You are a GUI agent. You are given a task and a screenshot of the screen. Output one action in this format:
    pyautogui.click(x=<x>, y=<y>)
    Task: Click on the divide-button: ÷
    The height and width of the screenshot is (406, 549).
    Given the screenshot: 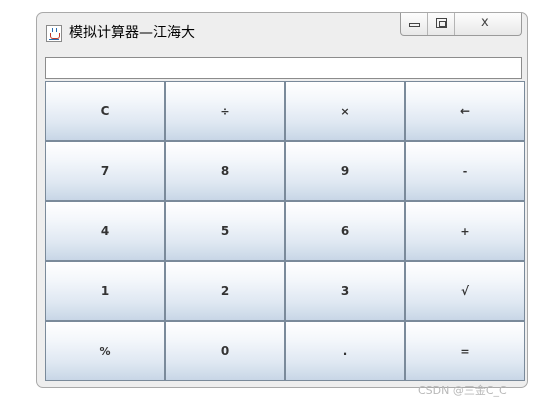 What is the action you would take?
    pyautogui.click(x=225, y=111)
    